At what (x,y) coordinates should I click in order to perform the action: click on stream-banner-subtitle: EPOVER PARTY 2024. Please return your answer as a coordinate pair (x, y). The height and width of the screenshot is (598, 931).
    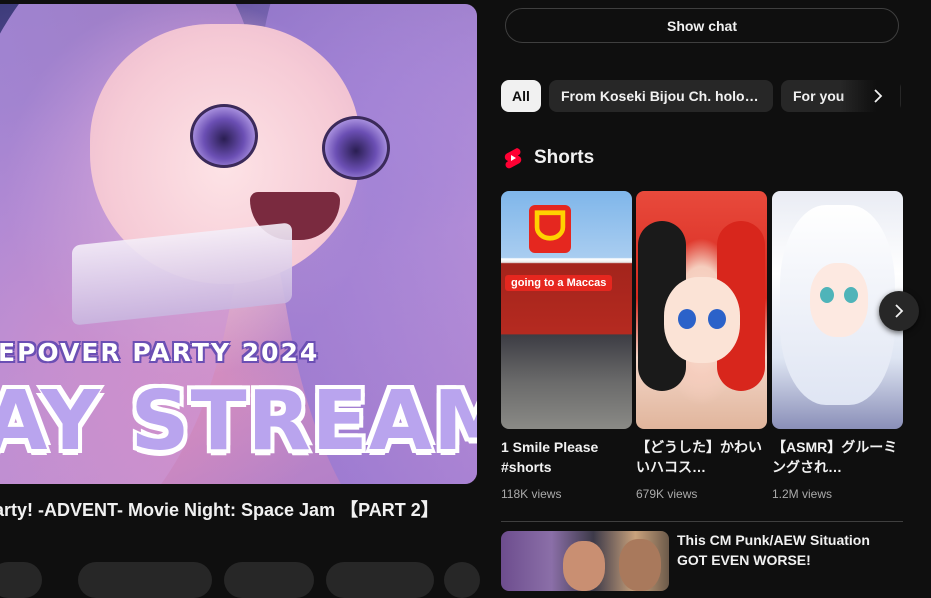
    Looking at the image, I should click on (160, 352).